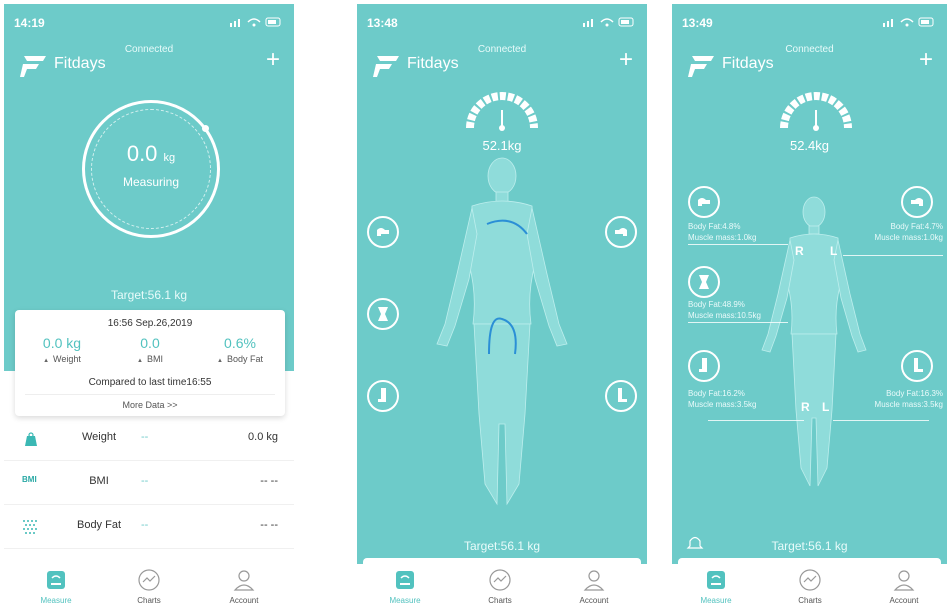 This screenshot has width=947, height=614. I want to click on metric-name: Body Fat, so click(99, 525).